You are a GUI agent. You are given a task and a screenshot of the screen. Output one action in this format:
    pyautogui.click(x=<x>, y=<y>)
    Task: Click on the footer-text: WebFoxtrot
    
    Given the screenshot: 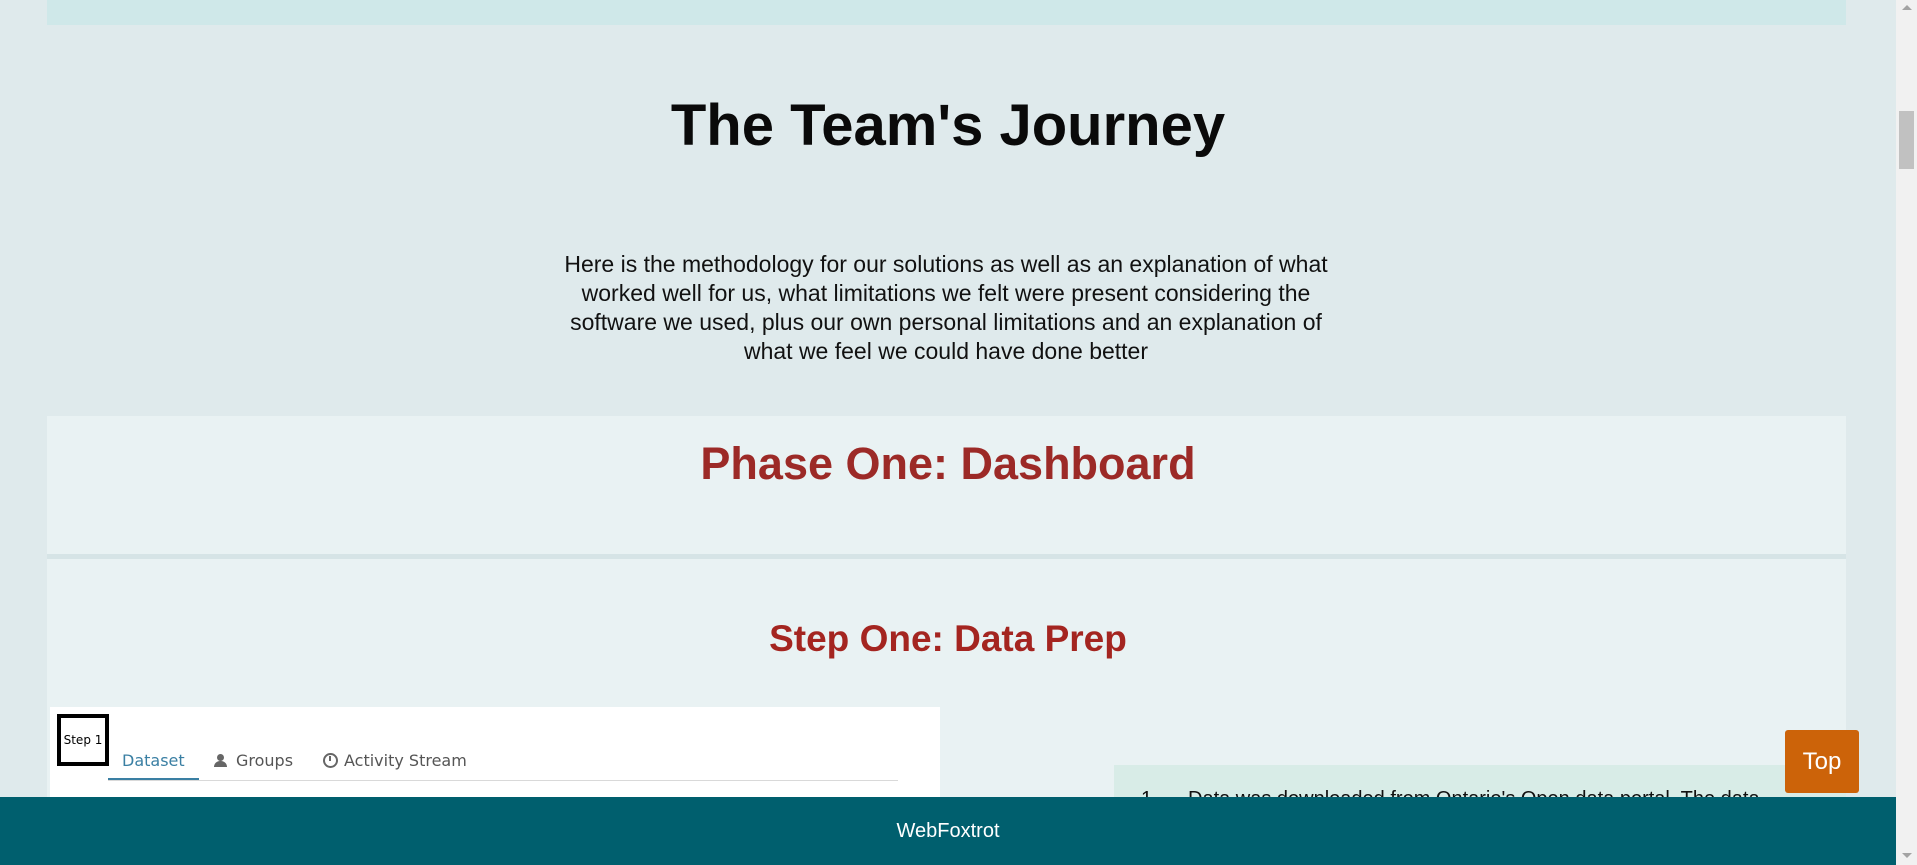 What is the action you would take?
    pyautogui.click(x=948, y=830)
    